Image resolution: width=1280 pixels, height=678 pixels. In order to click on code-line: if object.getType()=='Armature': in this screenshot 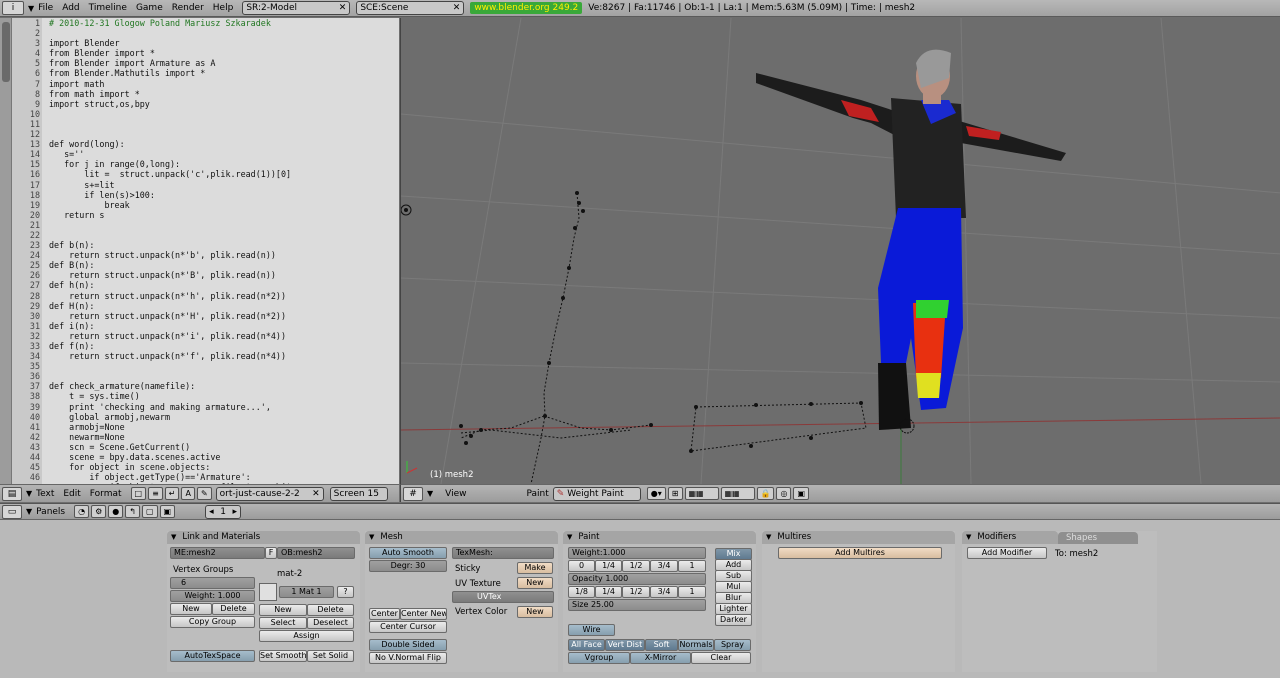, I will do `click(172, 477)`.